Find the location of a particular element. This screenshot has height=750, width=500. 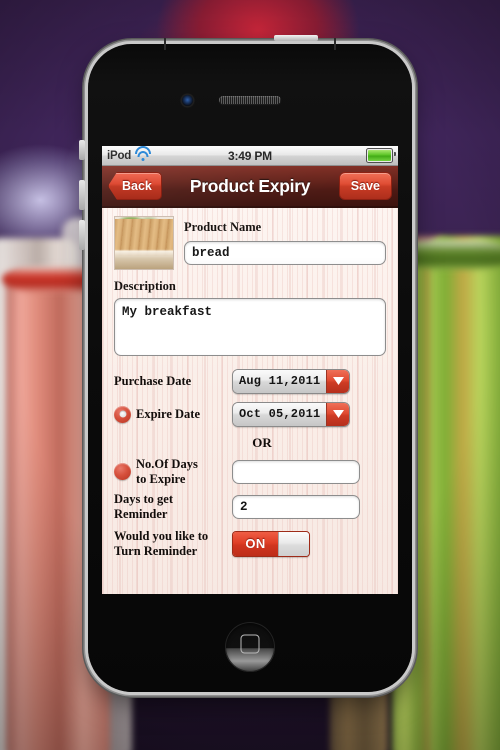

days-to-expire-label-line1: No.Of Days is located at coordinates (167, 463).